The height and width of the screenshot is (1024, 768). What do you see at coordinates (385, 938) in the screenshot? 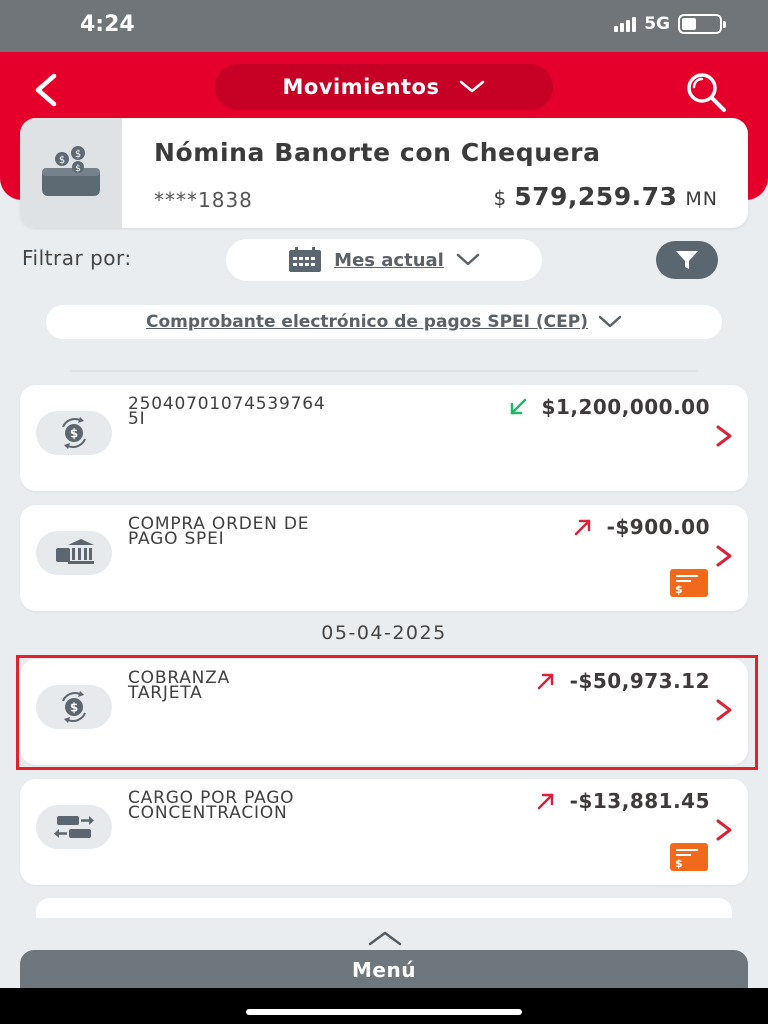
I see `chevron-up-icon` at bounding box center [385, 938].